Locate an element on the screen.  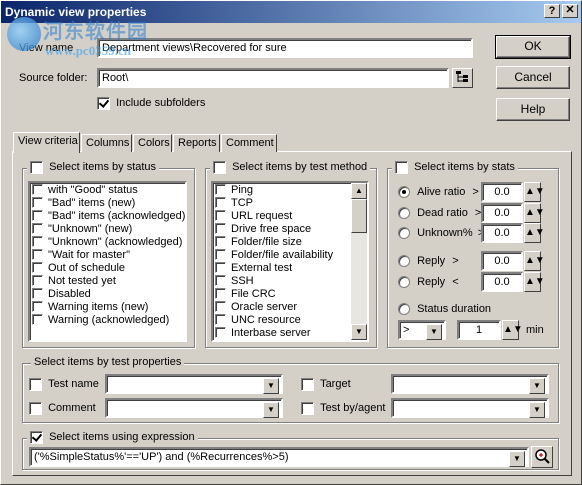
list-item: Interbase server is located at coordinates (290, 333).